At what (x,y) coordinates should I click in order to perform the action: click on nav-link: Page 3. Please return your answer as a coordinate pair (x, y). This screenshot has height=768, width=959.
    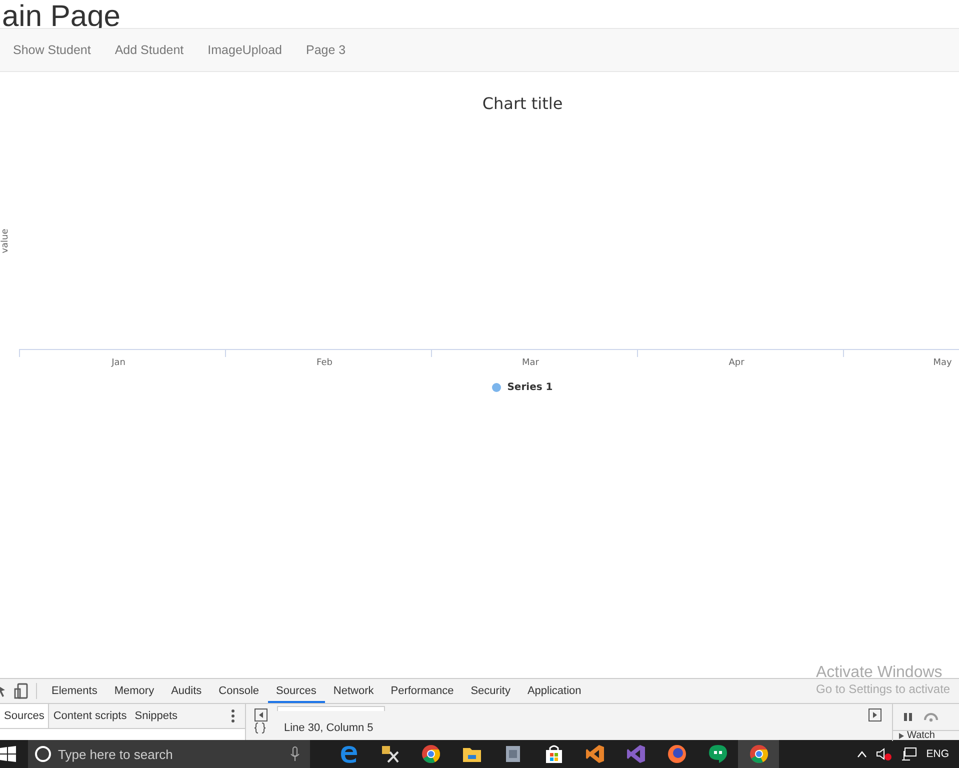
    Looking at the image, I should click on (326, 50).